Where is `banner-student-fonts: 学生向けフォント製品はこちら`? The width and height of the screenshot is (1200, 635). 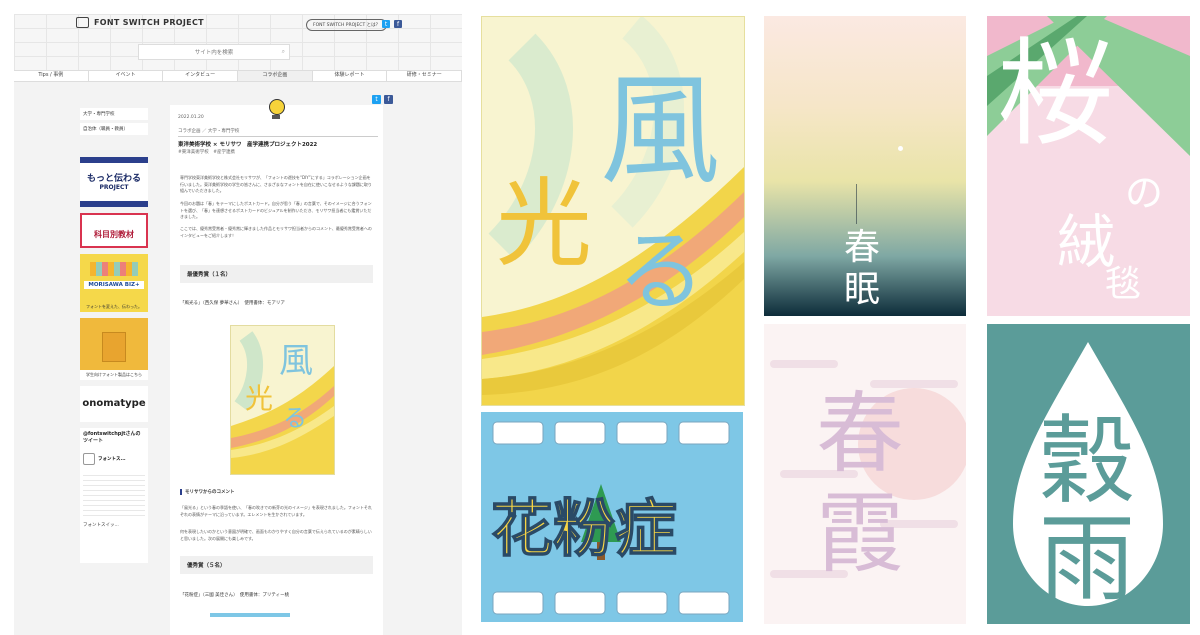 banner-student-fonts: 学生向けフォント製品はこちら is located at coordinates (114, 349).